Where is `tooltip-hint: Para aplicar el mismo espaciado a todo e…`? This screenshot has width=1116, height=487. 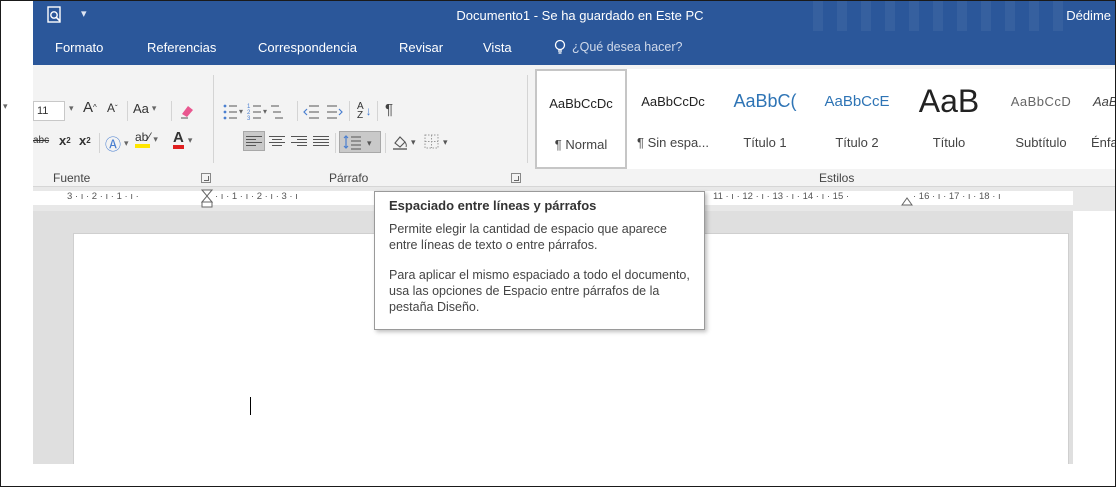
tooltip-hint: Para aplicar el mismo espaciado a todo e… is located at coordinates (539, 291).